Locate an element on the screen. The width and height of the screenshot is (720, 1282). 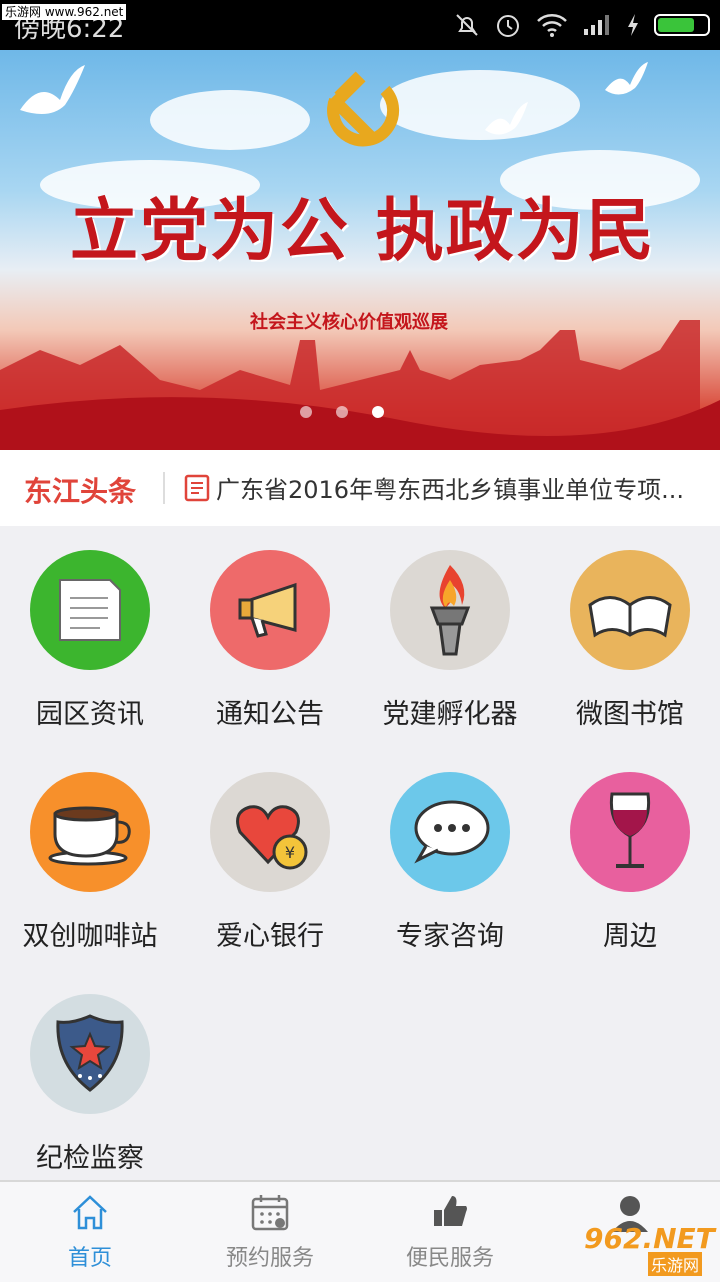
tile-nearby: 周边 is located at coordinates (630, 859).